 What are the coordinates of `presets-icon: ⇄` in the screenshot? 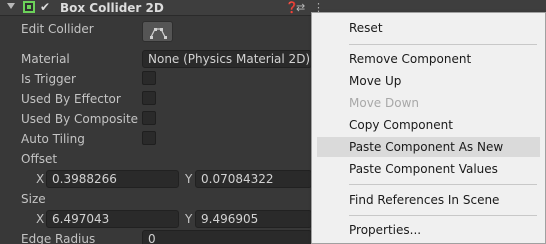 It's located at (300, 8).